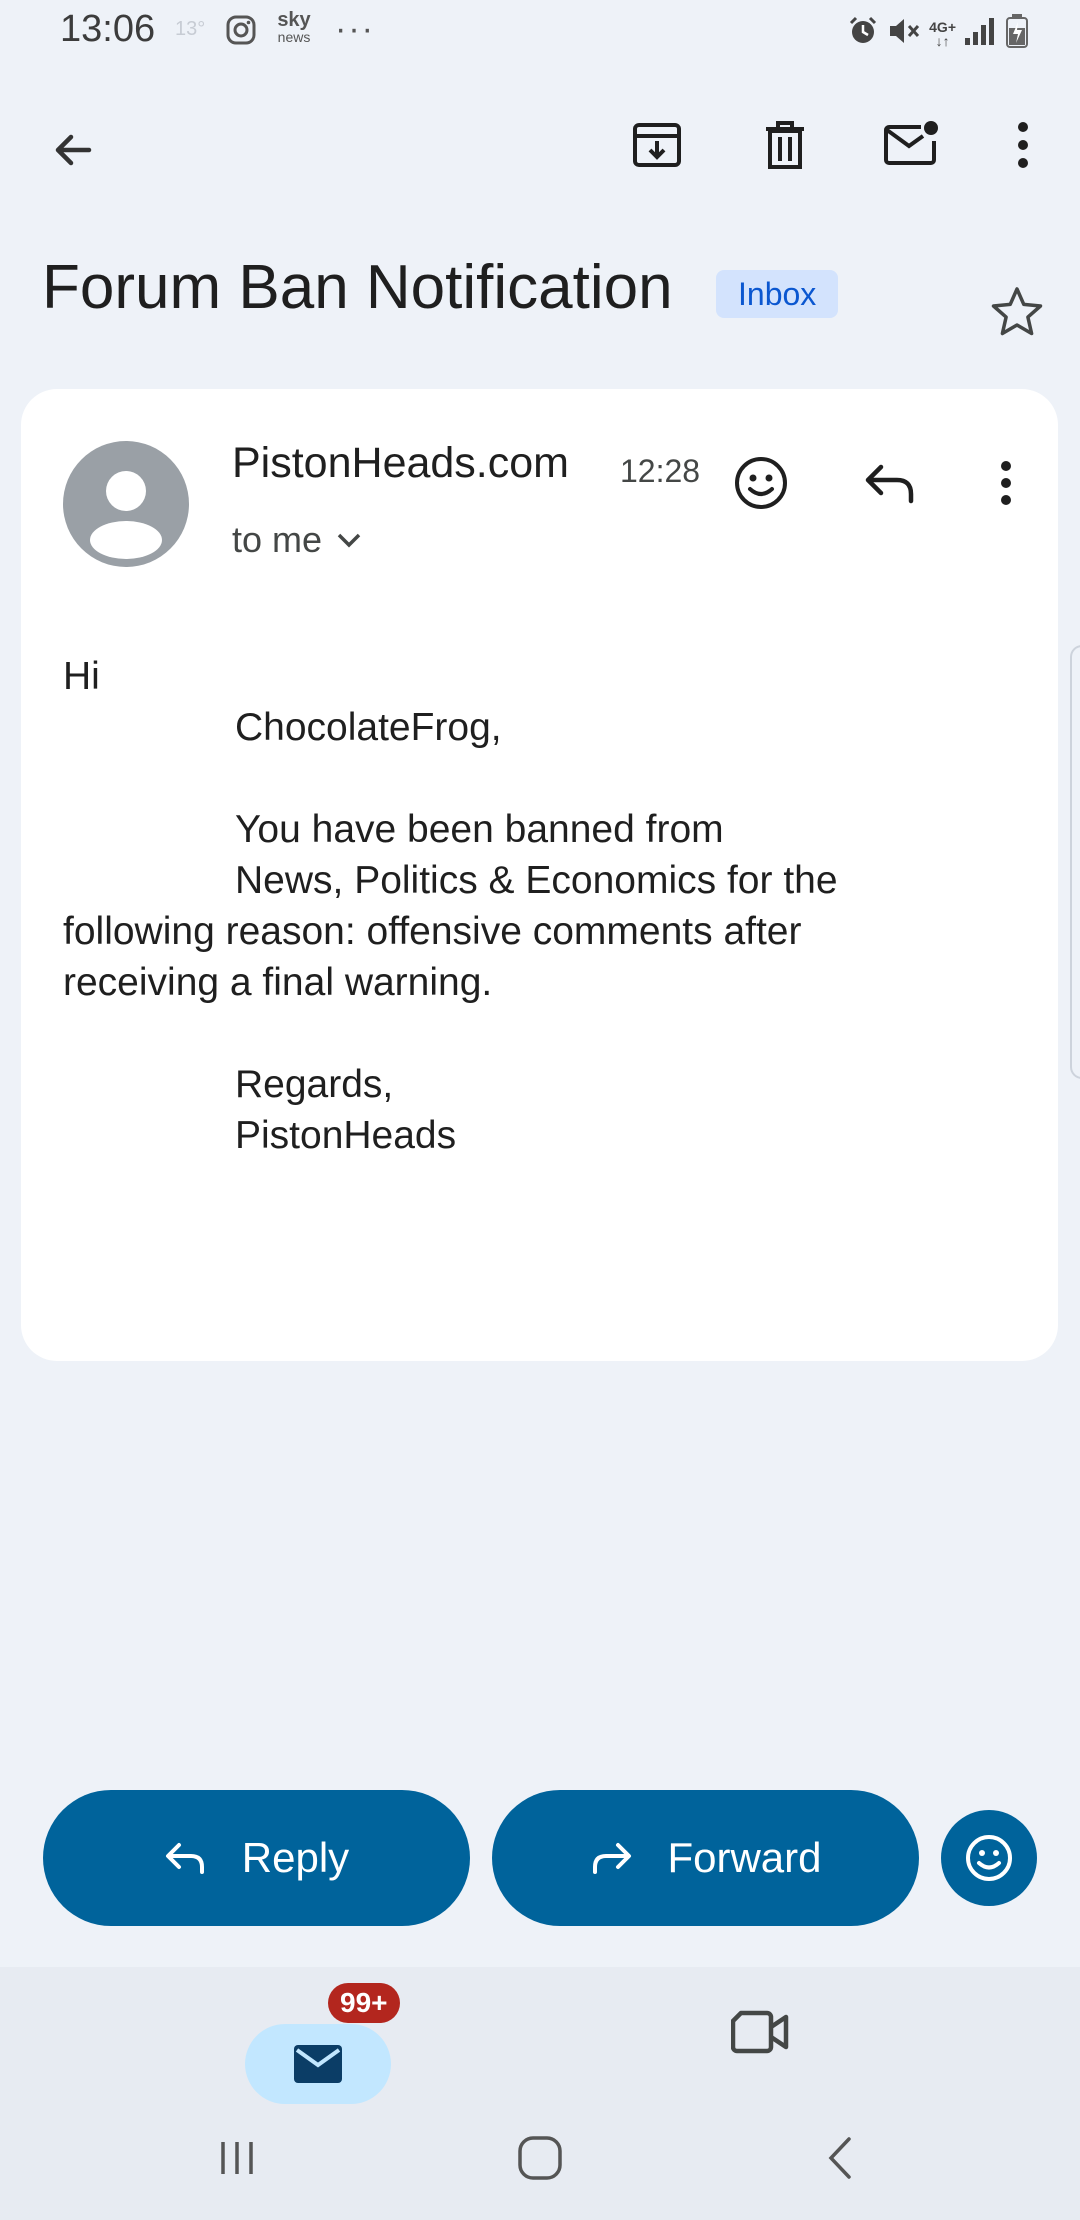 This screenshot has height=2220, width=1080. What do you see at coordinates (1075, 862) in the screenshot?
I see `scroll-handle` at bounding box center [1075, 862].